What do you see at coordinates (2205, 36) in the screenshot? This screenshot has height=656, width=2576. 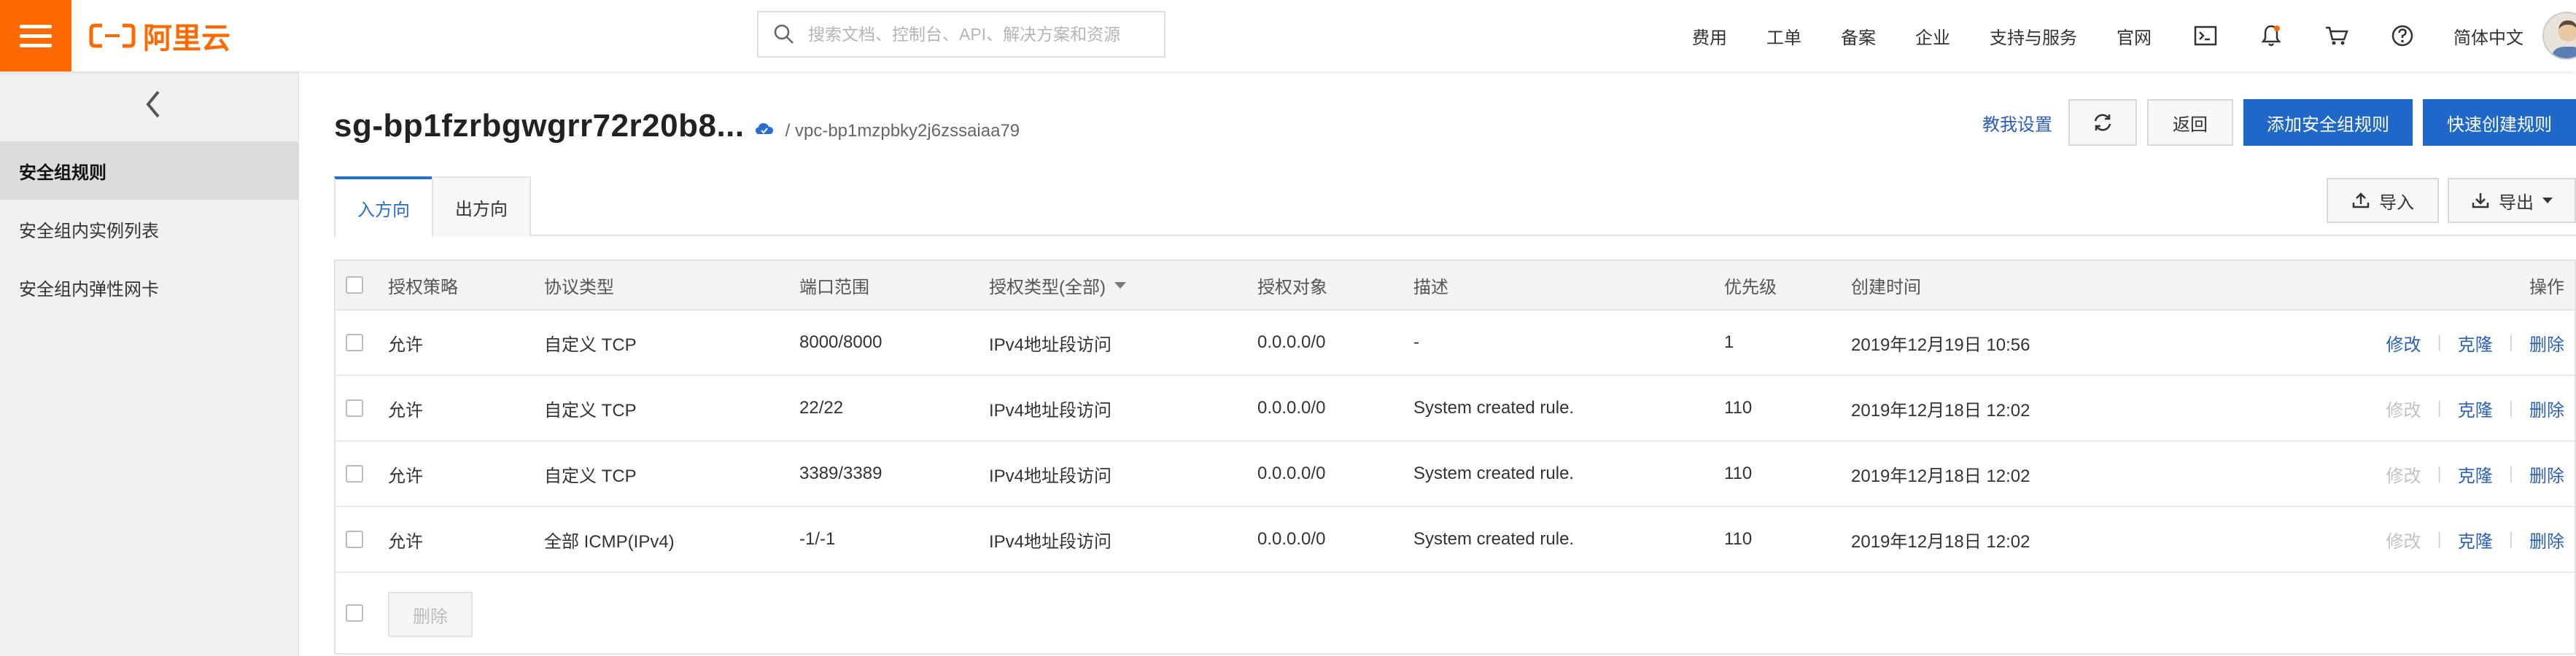 I see `terminal-icon` at bounding box center [2205, 36].